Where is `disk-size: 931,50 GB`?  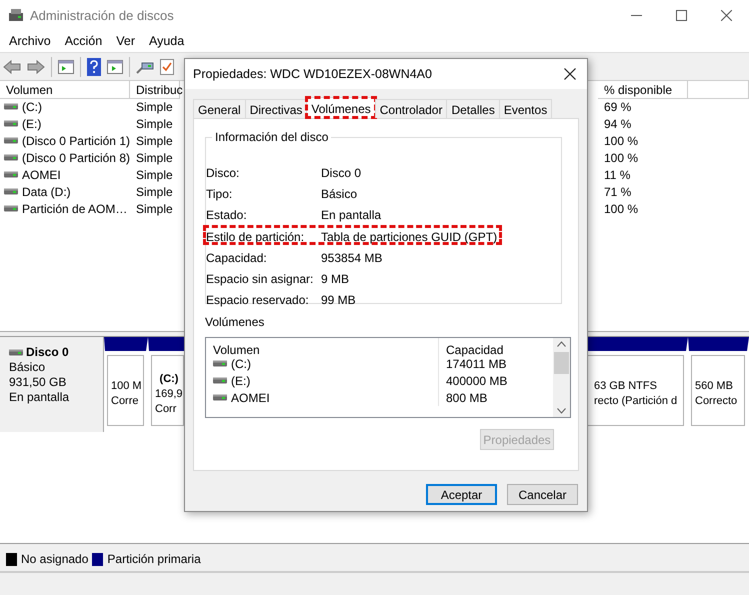
disk-size: 931,50 GB is located at coordinates (38, 382).